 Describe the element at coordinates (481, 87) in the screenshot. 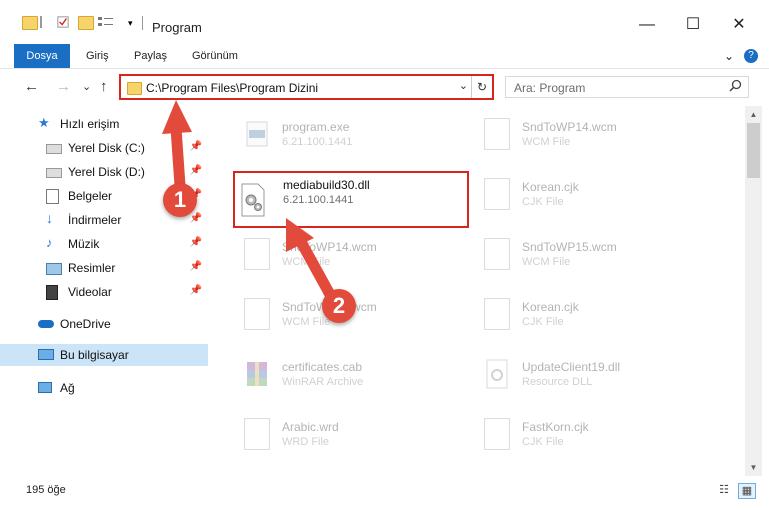

I see `refresh-button: ↻` at that location.